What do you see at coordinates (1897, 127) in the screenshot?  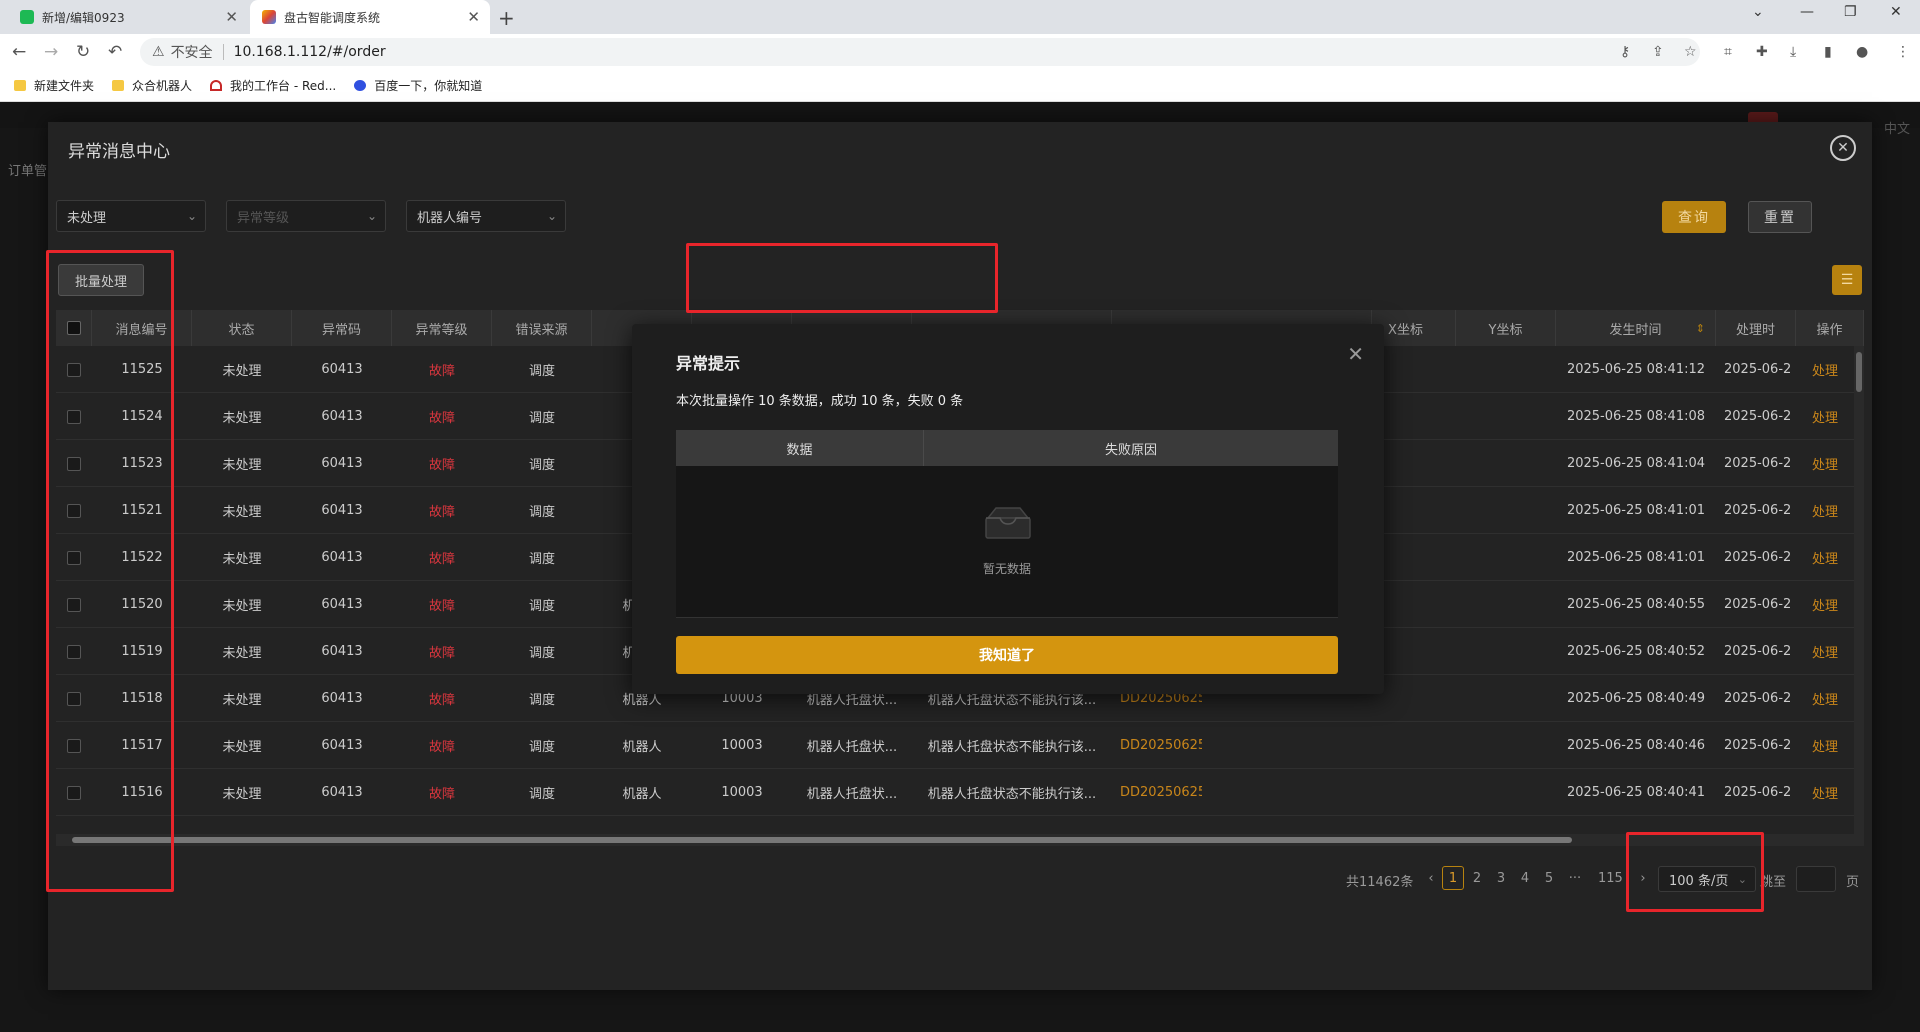 I see `language-switch: 中文` at bounding box center [1897, 127].